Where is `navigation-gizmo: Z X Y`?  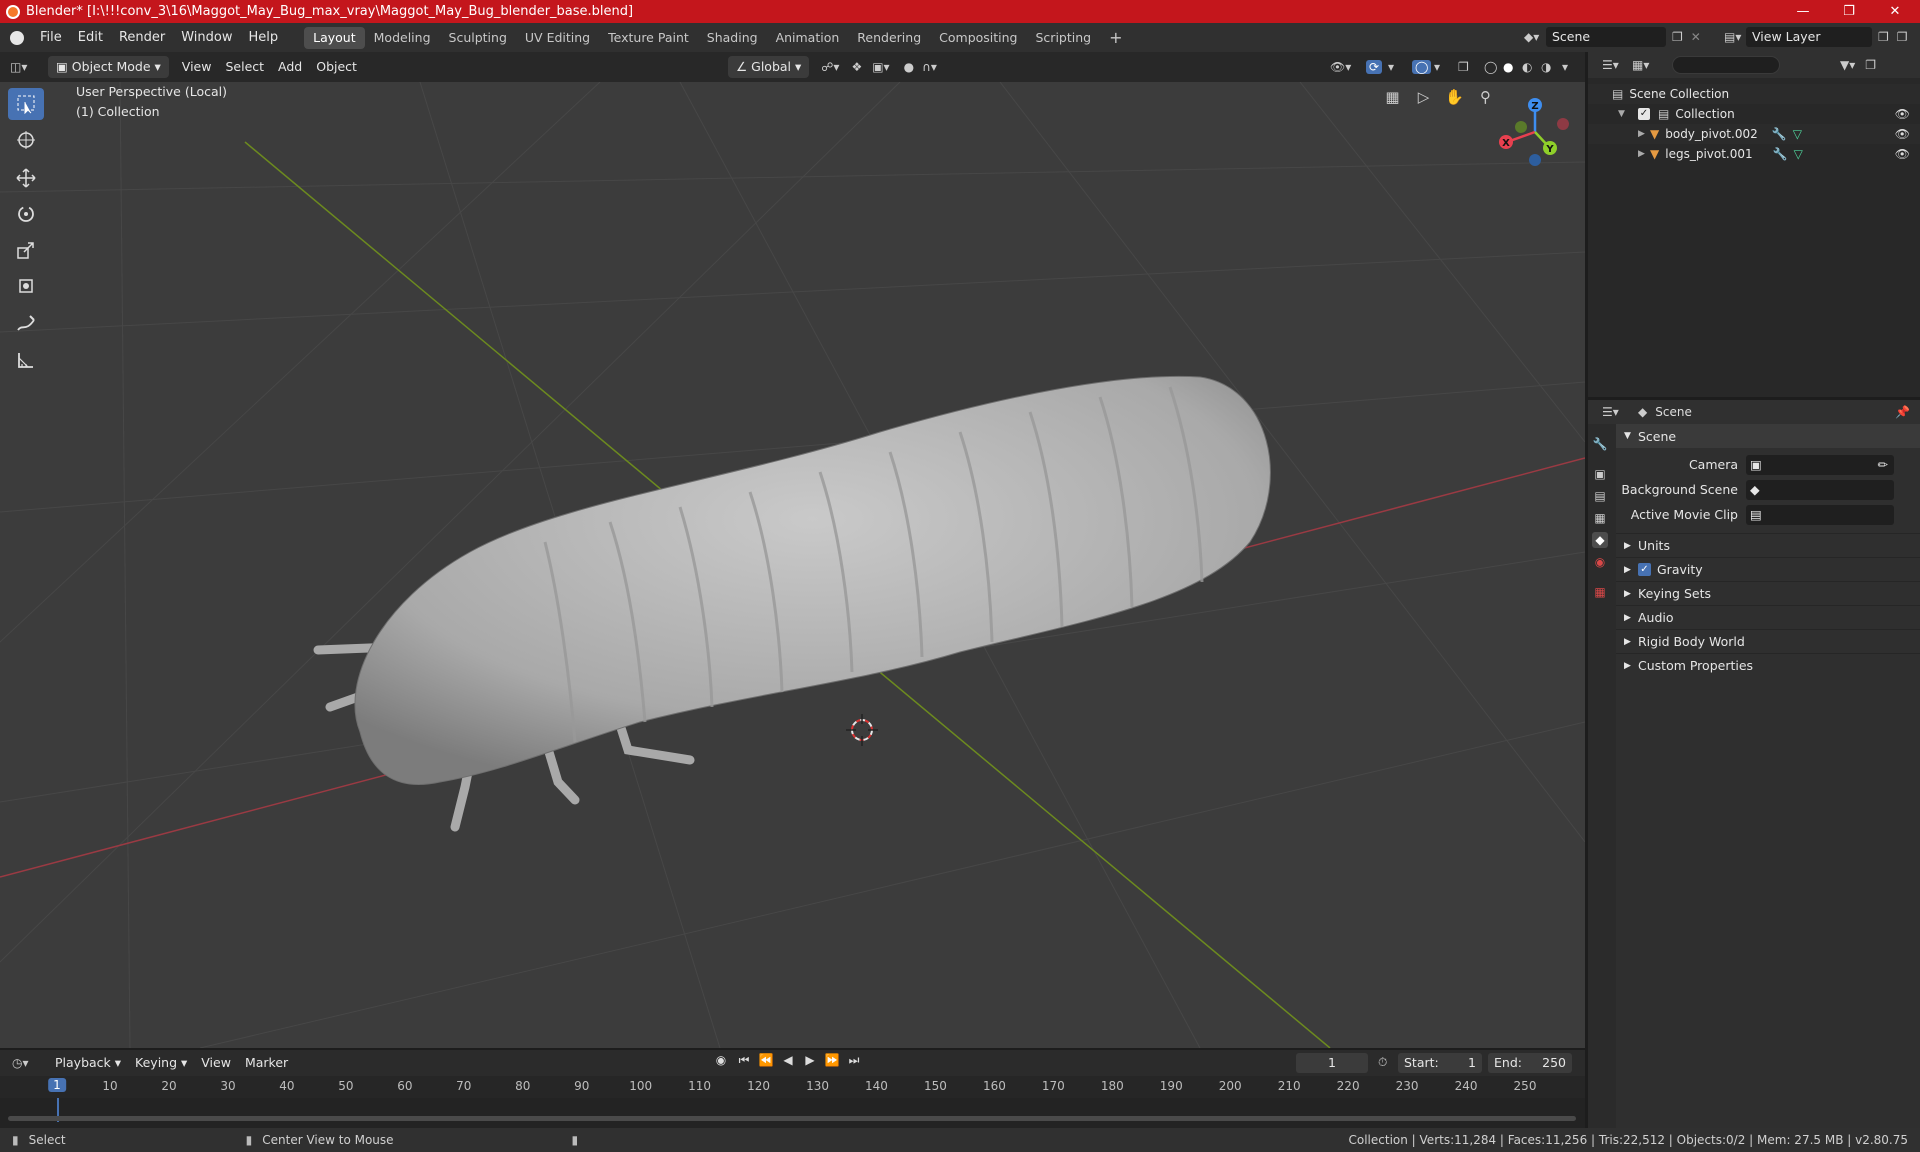 navigation-gizmo: Z X Y is located at coordinates (1534, 132).